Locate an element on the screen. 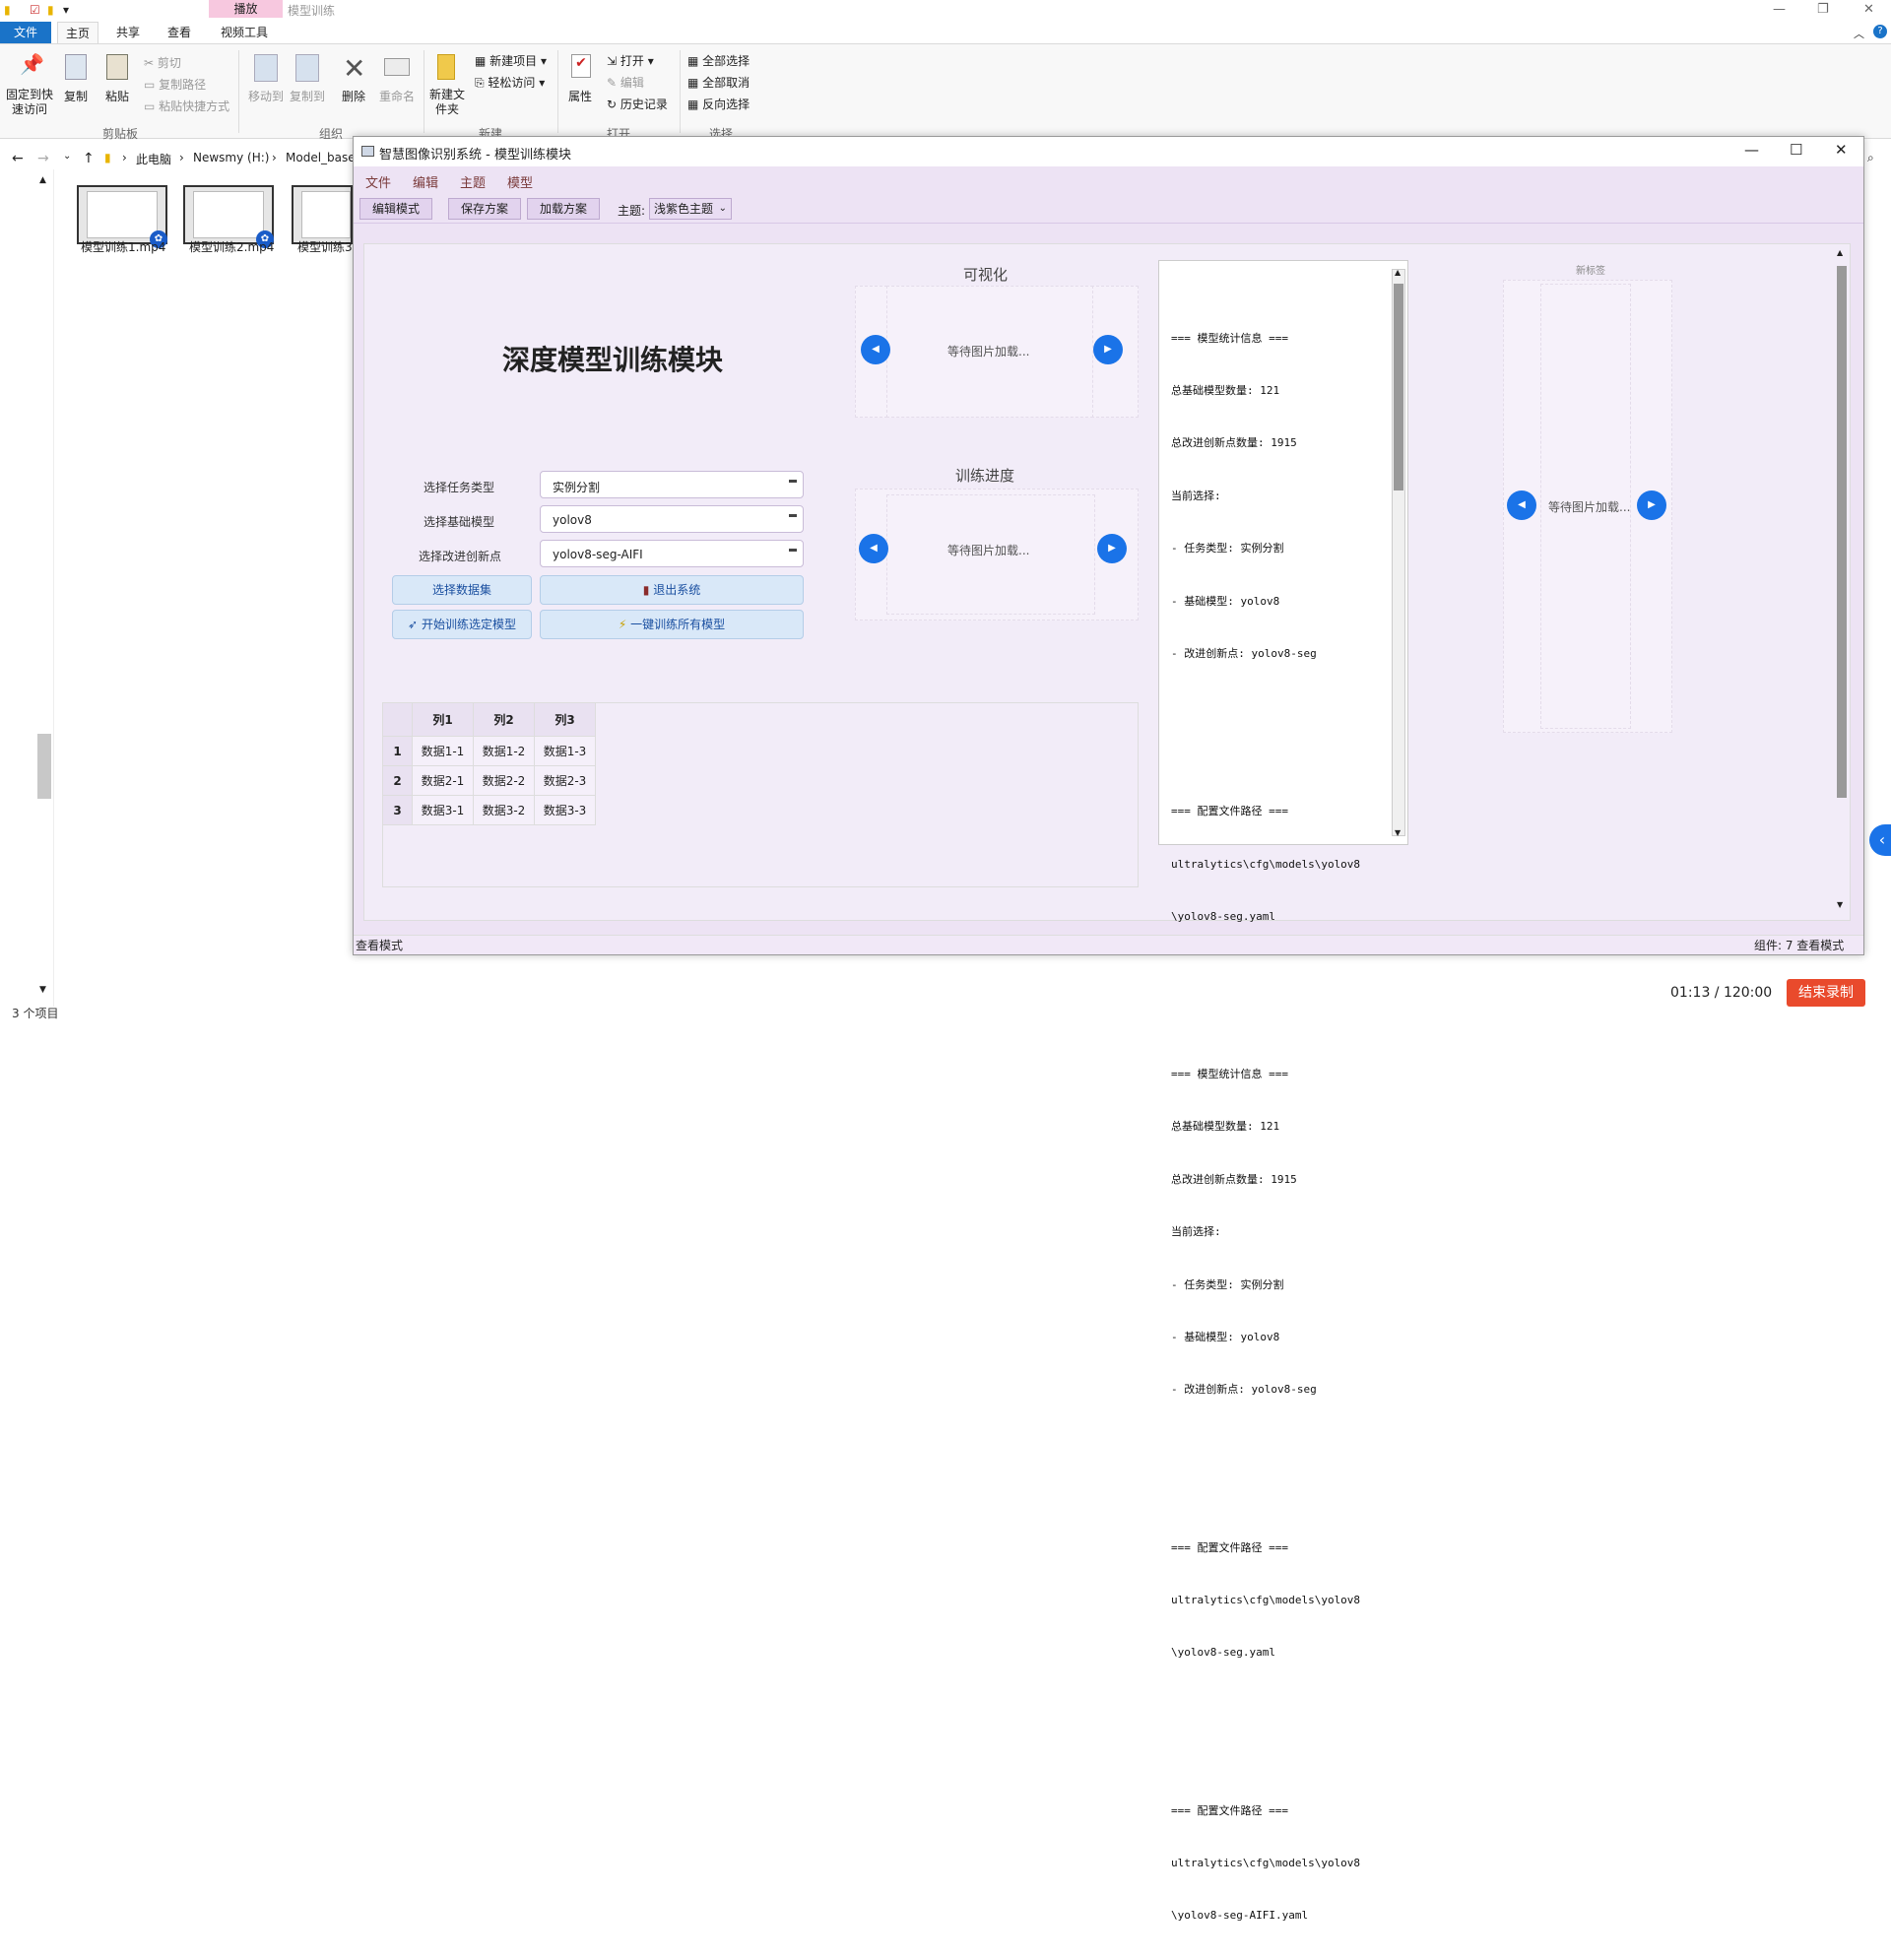 Image resolution: width=1891 pixels, height=1960 pixels. up-icon: ↑ is located at coordinates (89, 159).